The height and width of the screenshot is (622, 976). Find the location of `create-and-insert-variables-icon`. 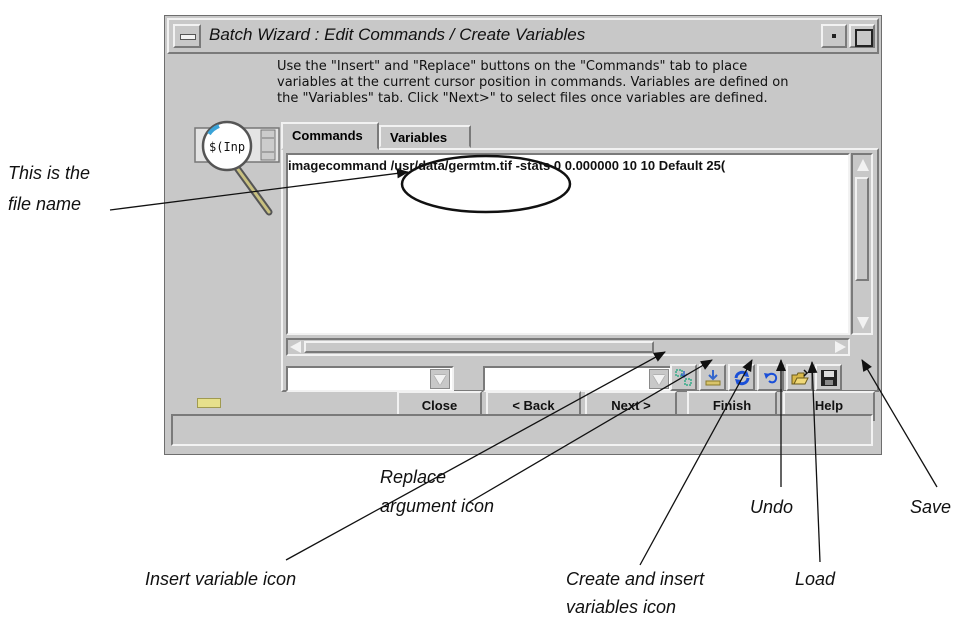

create-and-insert-variables-icon is located at coordinates (742, 378).